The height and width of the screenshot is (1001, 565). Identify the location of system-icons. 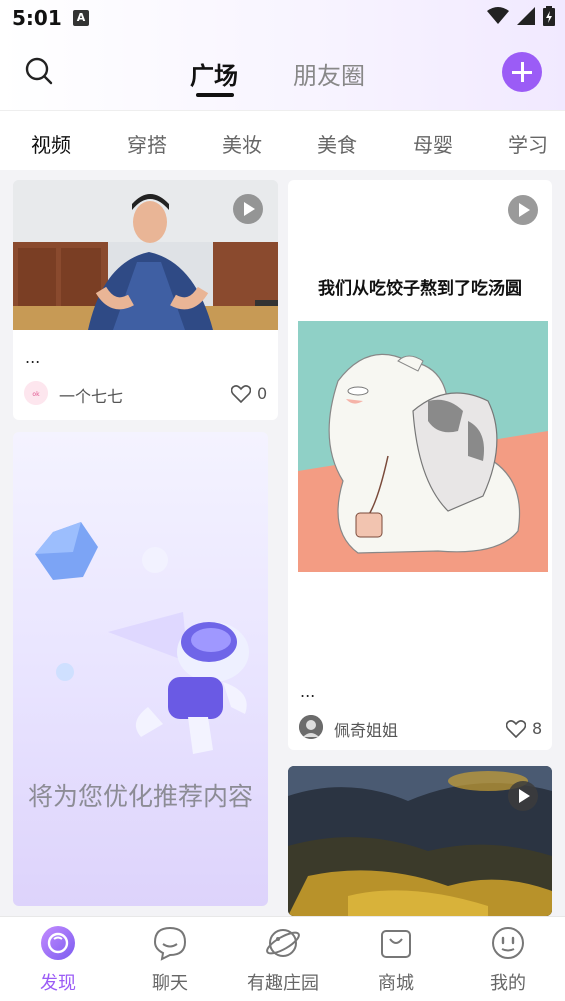
(521, 16).